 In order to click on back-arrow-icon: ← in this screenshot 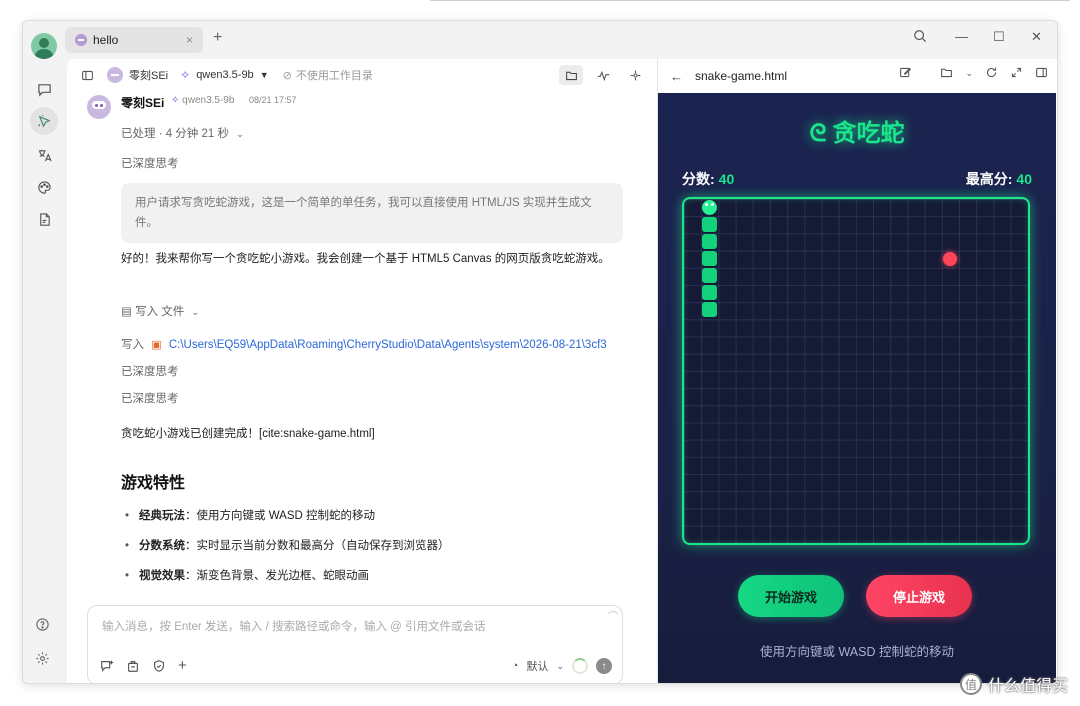, I will do `click(676, 76)`.